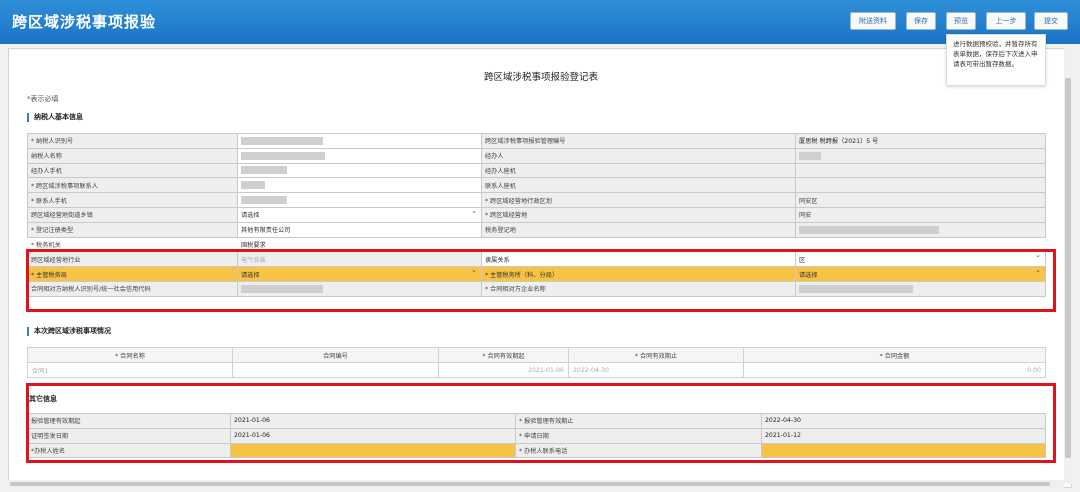  Describe the element at coordinates (541, 280) in the screenshot. I see `highlight-box-tax-authority` at that location.